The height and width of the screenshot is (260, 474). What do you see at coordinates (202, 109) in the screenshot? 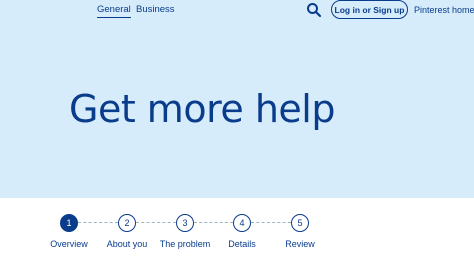
I see `page-title: Get more help` at bounding box center [202, 109].